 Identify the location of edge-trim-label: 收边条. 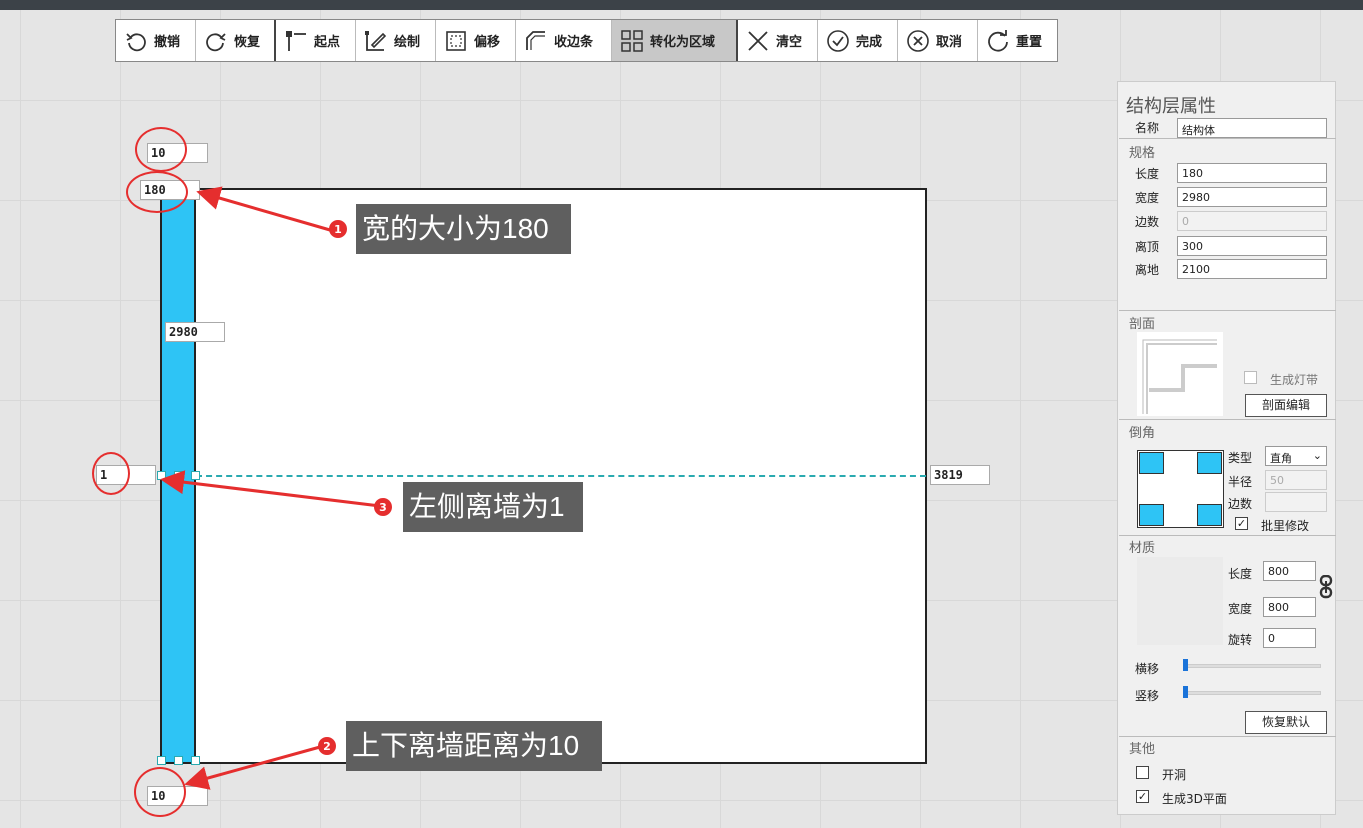
(574, 42).